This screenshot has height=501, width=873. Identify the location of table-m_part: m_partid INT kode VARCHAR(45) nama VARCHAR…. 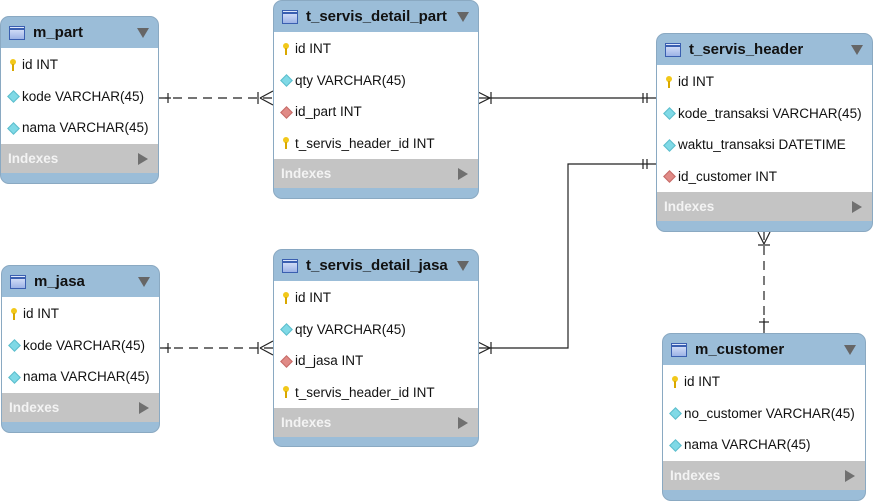
(79, 100).